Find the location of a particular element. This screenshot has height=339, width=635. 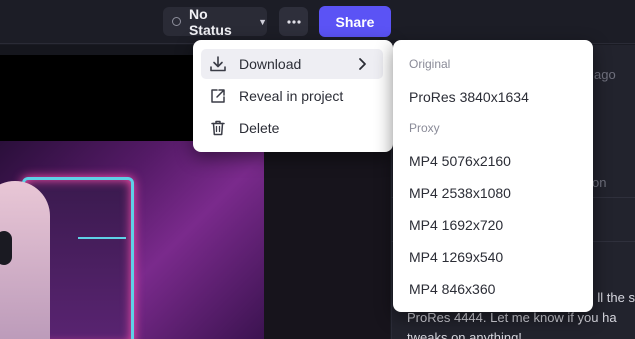

menu-item-label: Download is located at coordinates (270, 64).